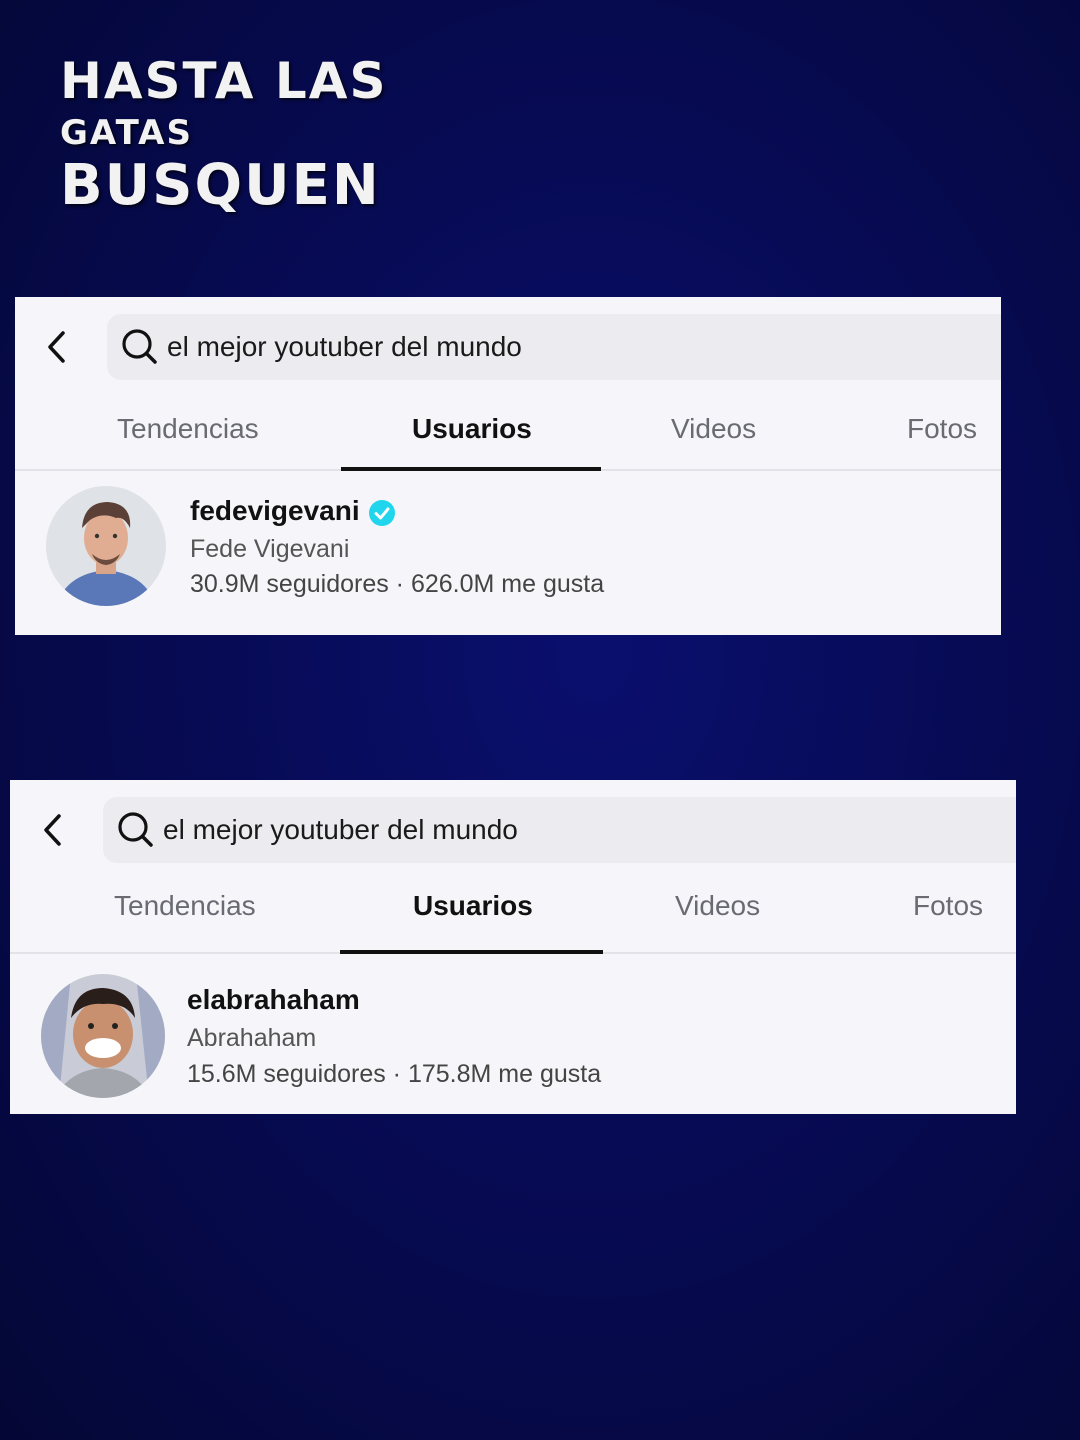 This screenshot has width=1080, height=1440. Describe the element at coordinates (220, 185) in the screenshot. I see `overlay-line-3: BUSQUEN` at that location.